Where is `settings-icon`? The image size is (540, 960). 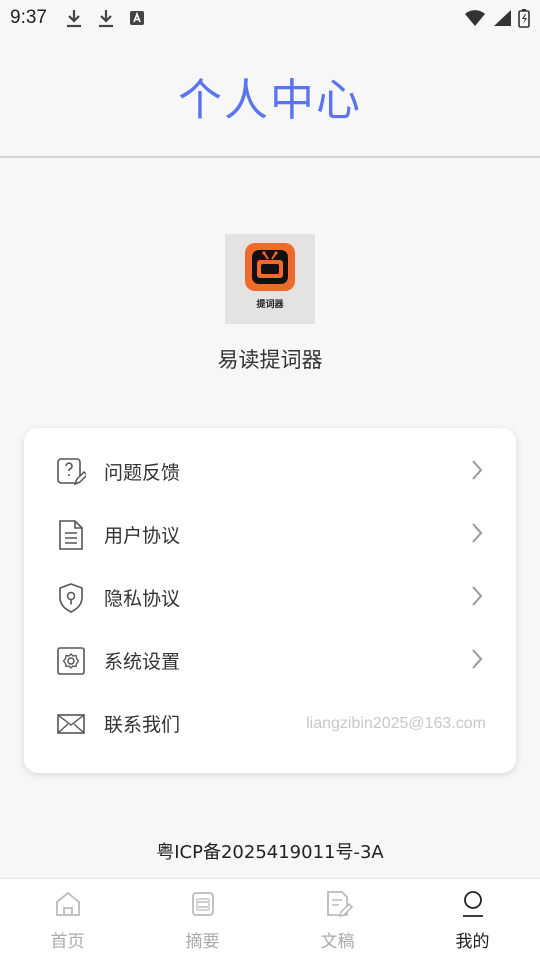
settings-icon is located at coordinates (71, 661).